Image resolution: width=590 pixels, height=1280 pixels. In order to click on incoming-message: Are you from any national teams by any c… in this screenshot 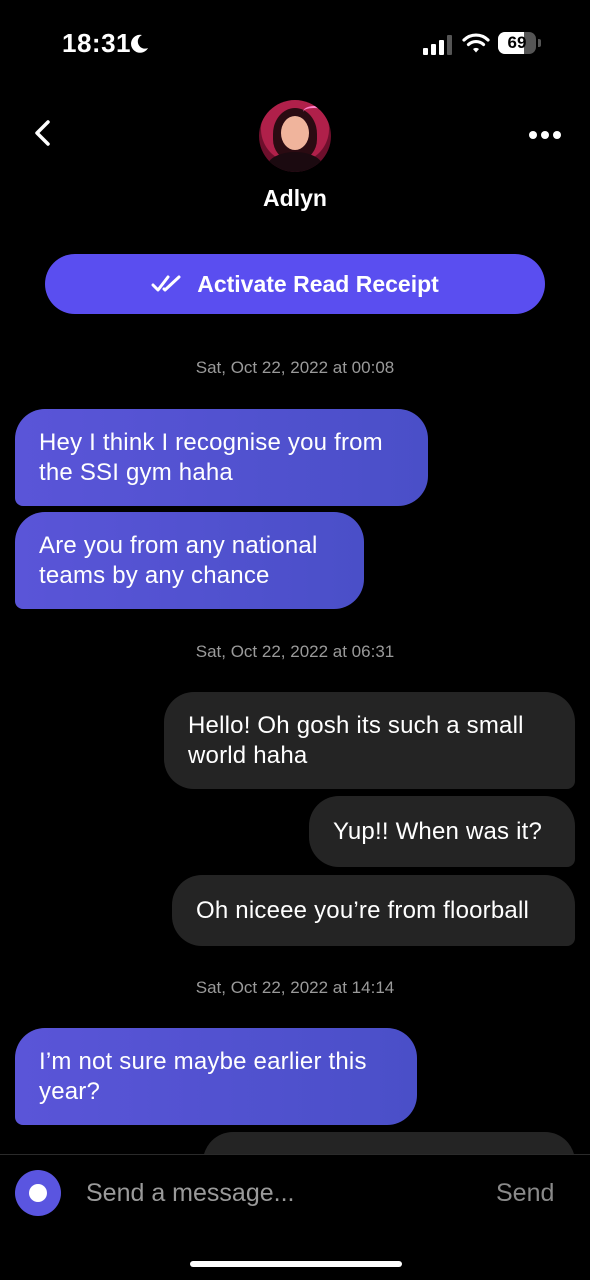, I will do `click(189, 560)`.